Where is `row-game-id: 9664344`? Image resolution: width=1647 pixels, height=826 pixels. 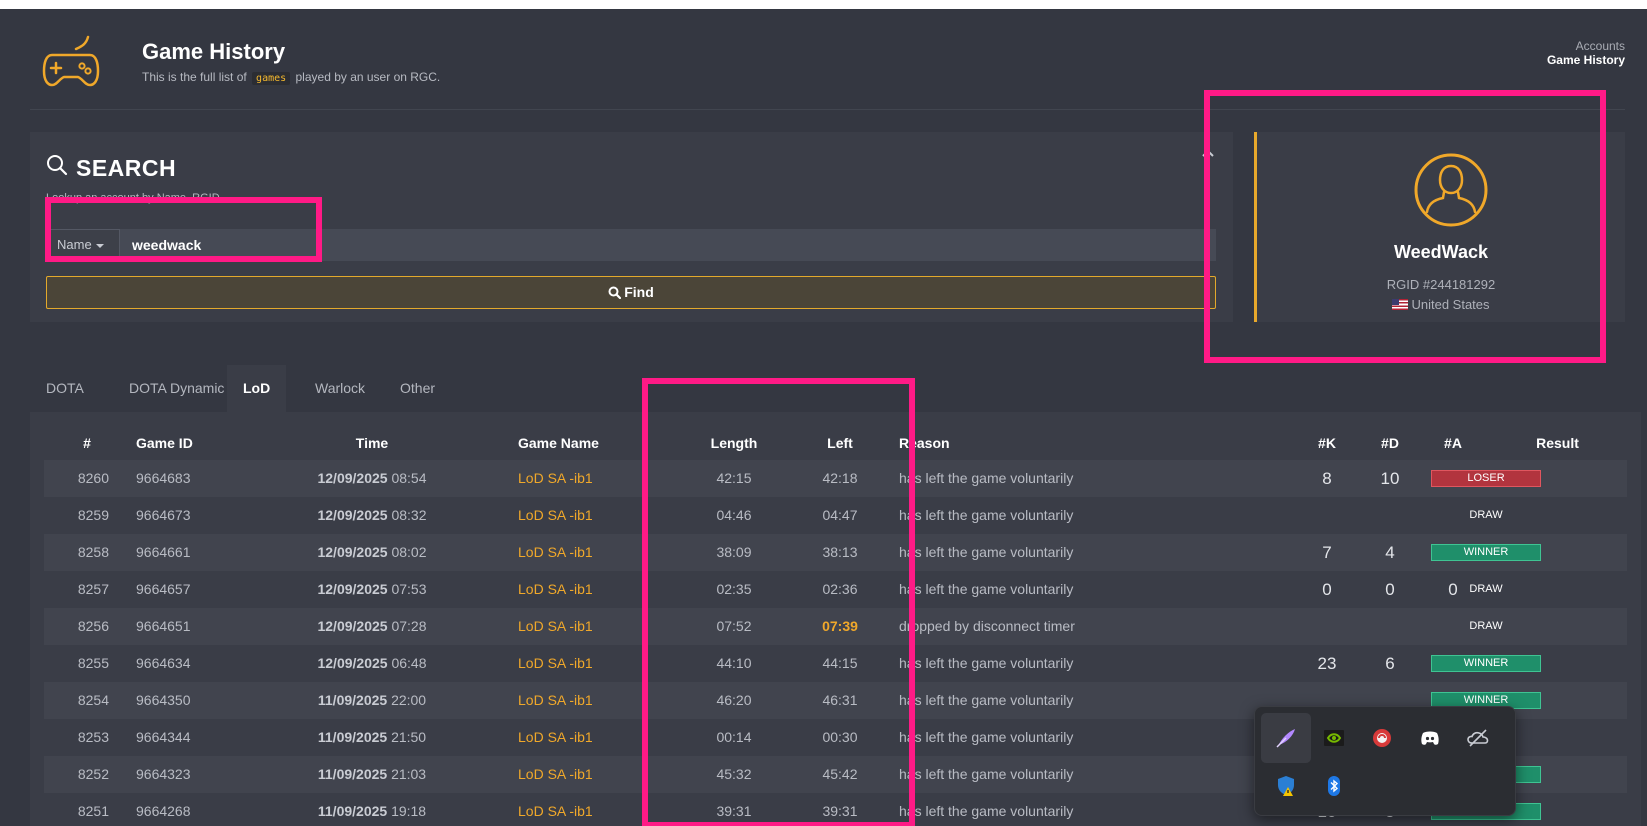
row-game-id: 9664344 is located at coordinates (163, 737).